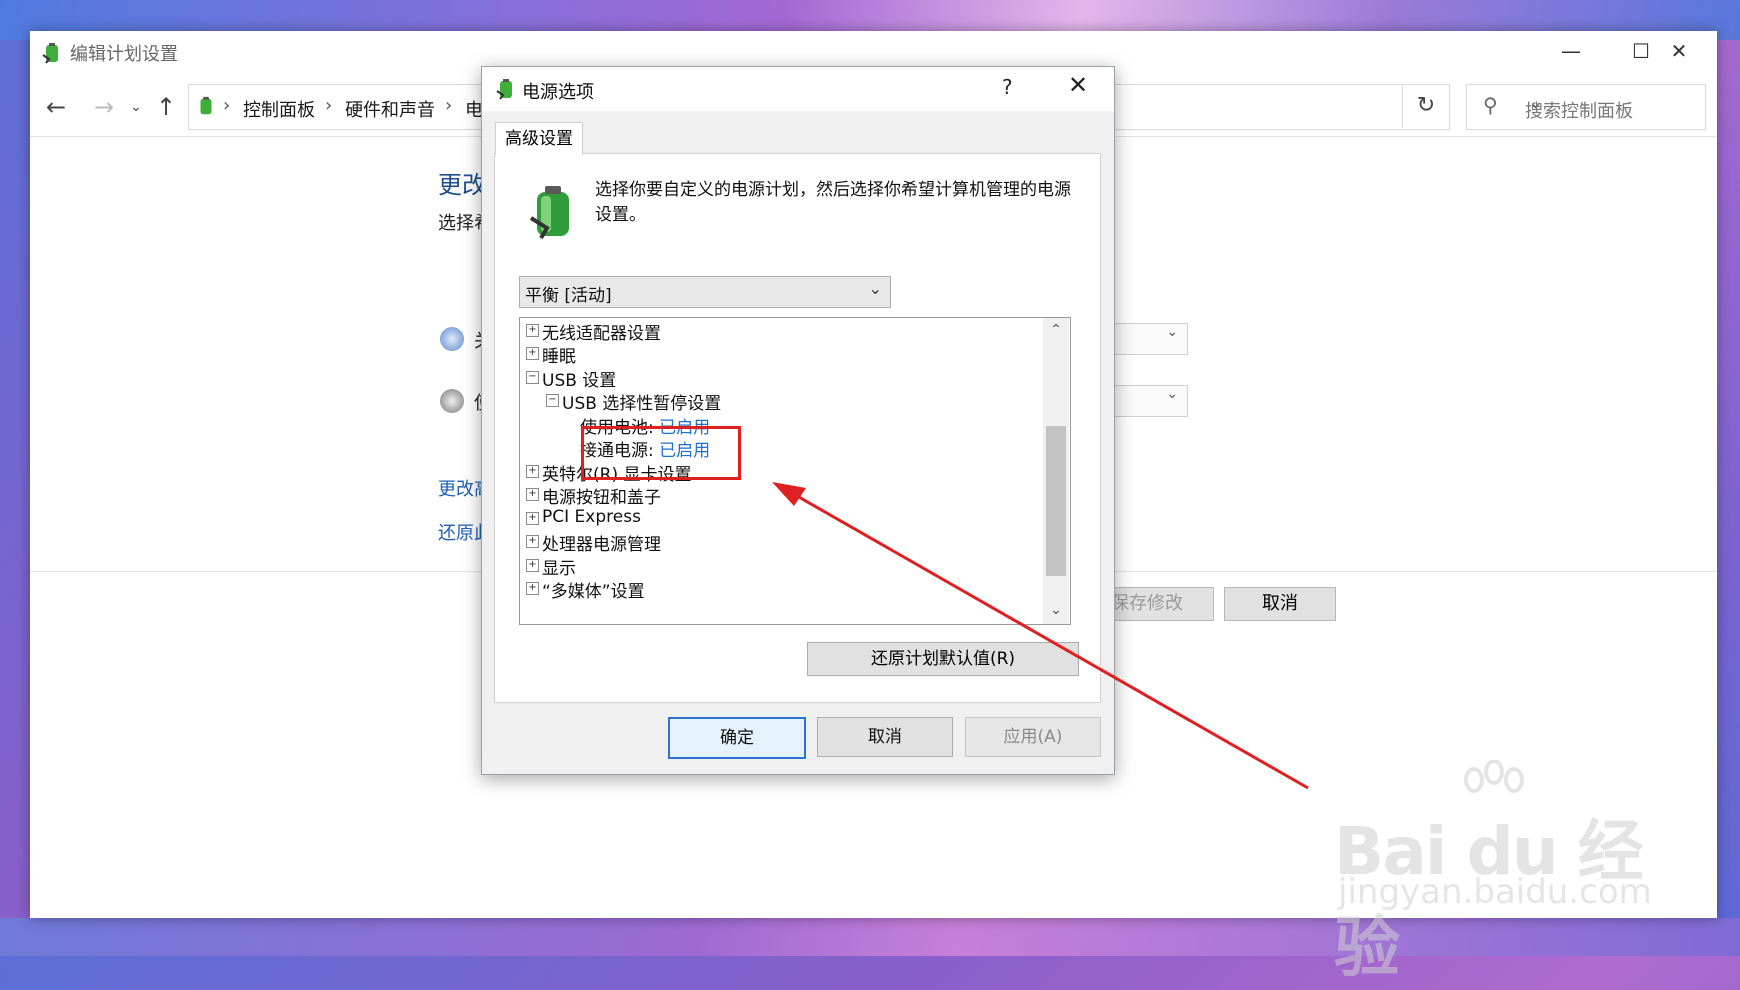  Describe the element at coordinates (568, 296) in the screenshot. I see `power-plan-value: 平衡 [活动]` at that location.